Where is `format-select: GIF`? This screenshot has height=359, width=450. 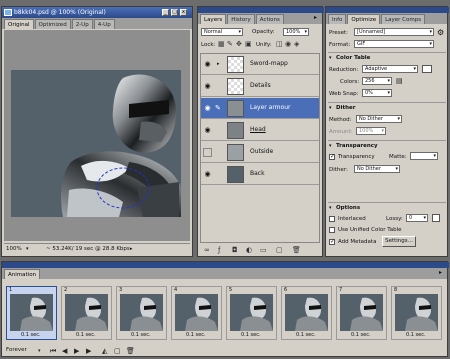
format-select: GIF is located at coordinates (394, 44).